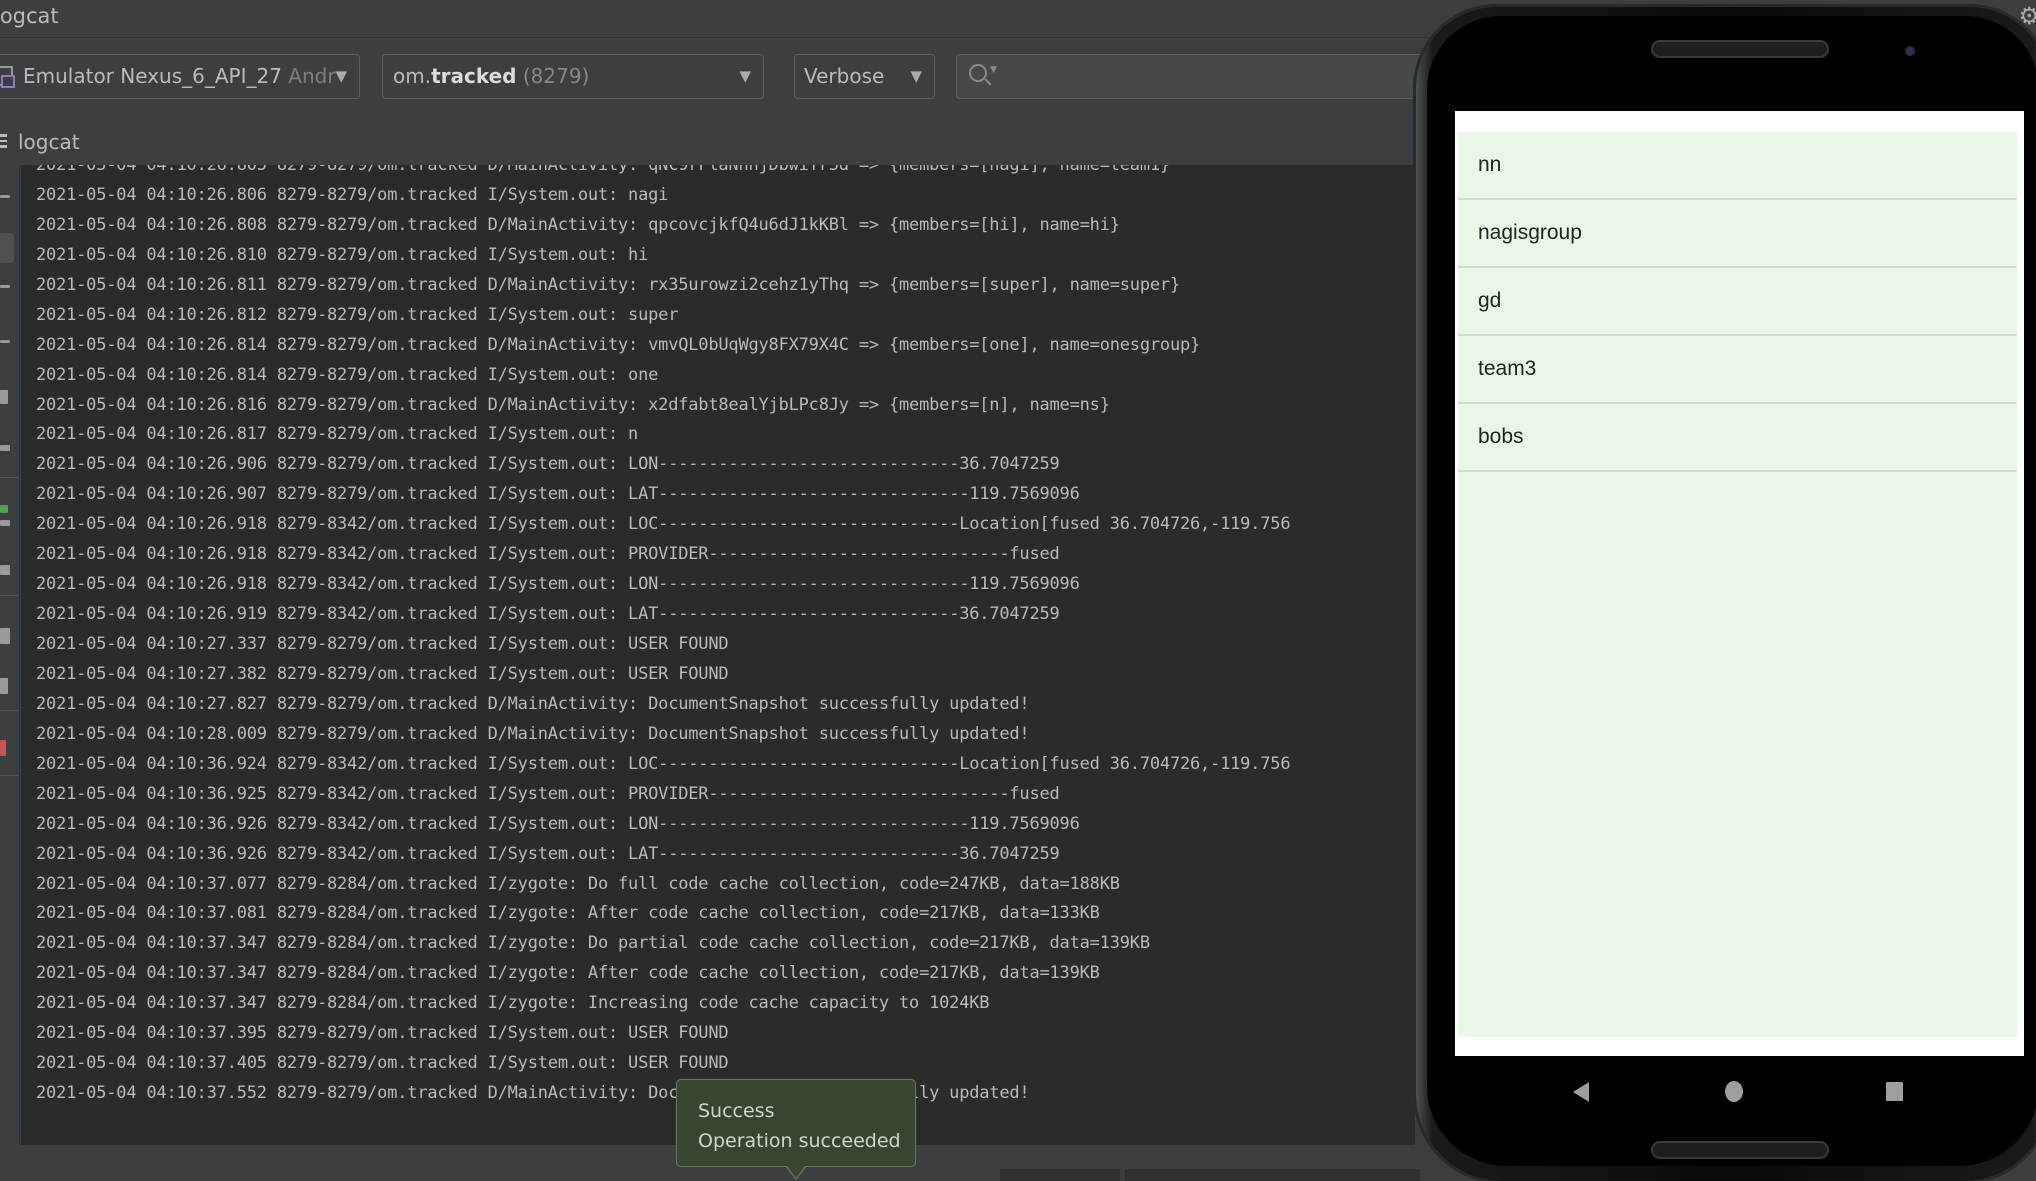  Describe the element at coordinates (1740, 1150) in the screenshot. I see `speaker-grille-bottom` at that location.